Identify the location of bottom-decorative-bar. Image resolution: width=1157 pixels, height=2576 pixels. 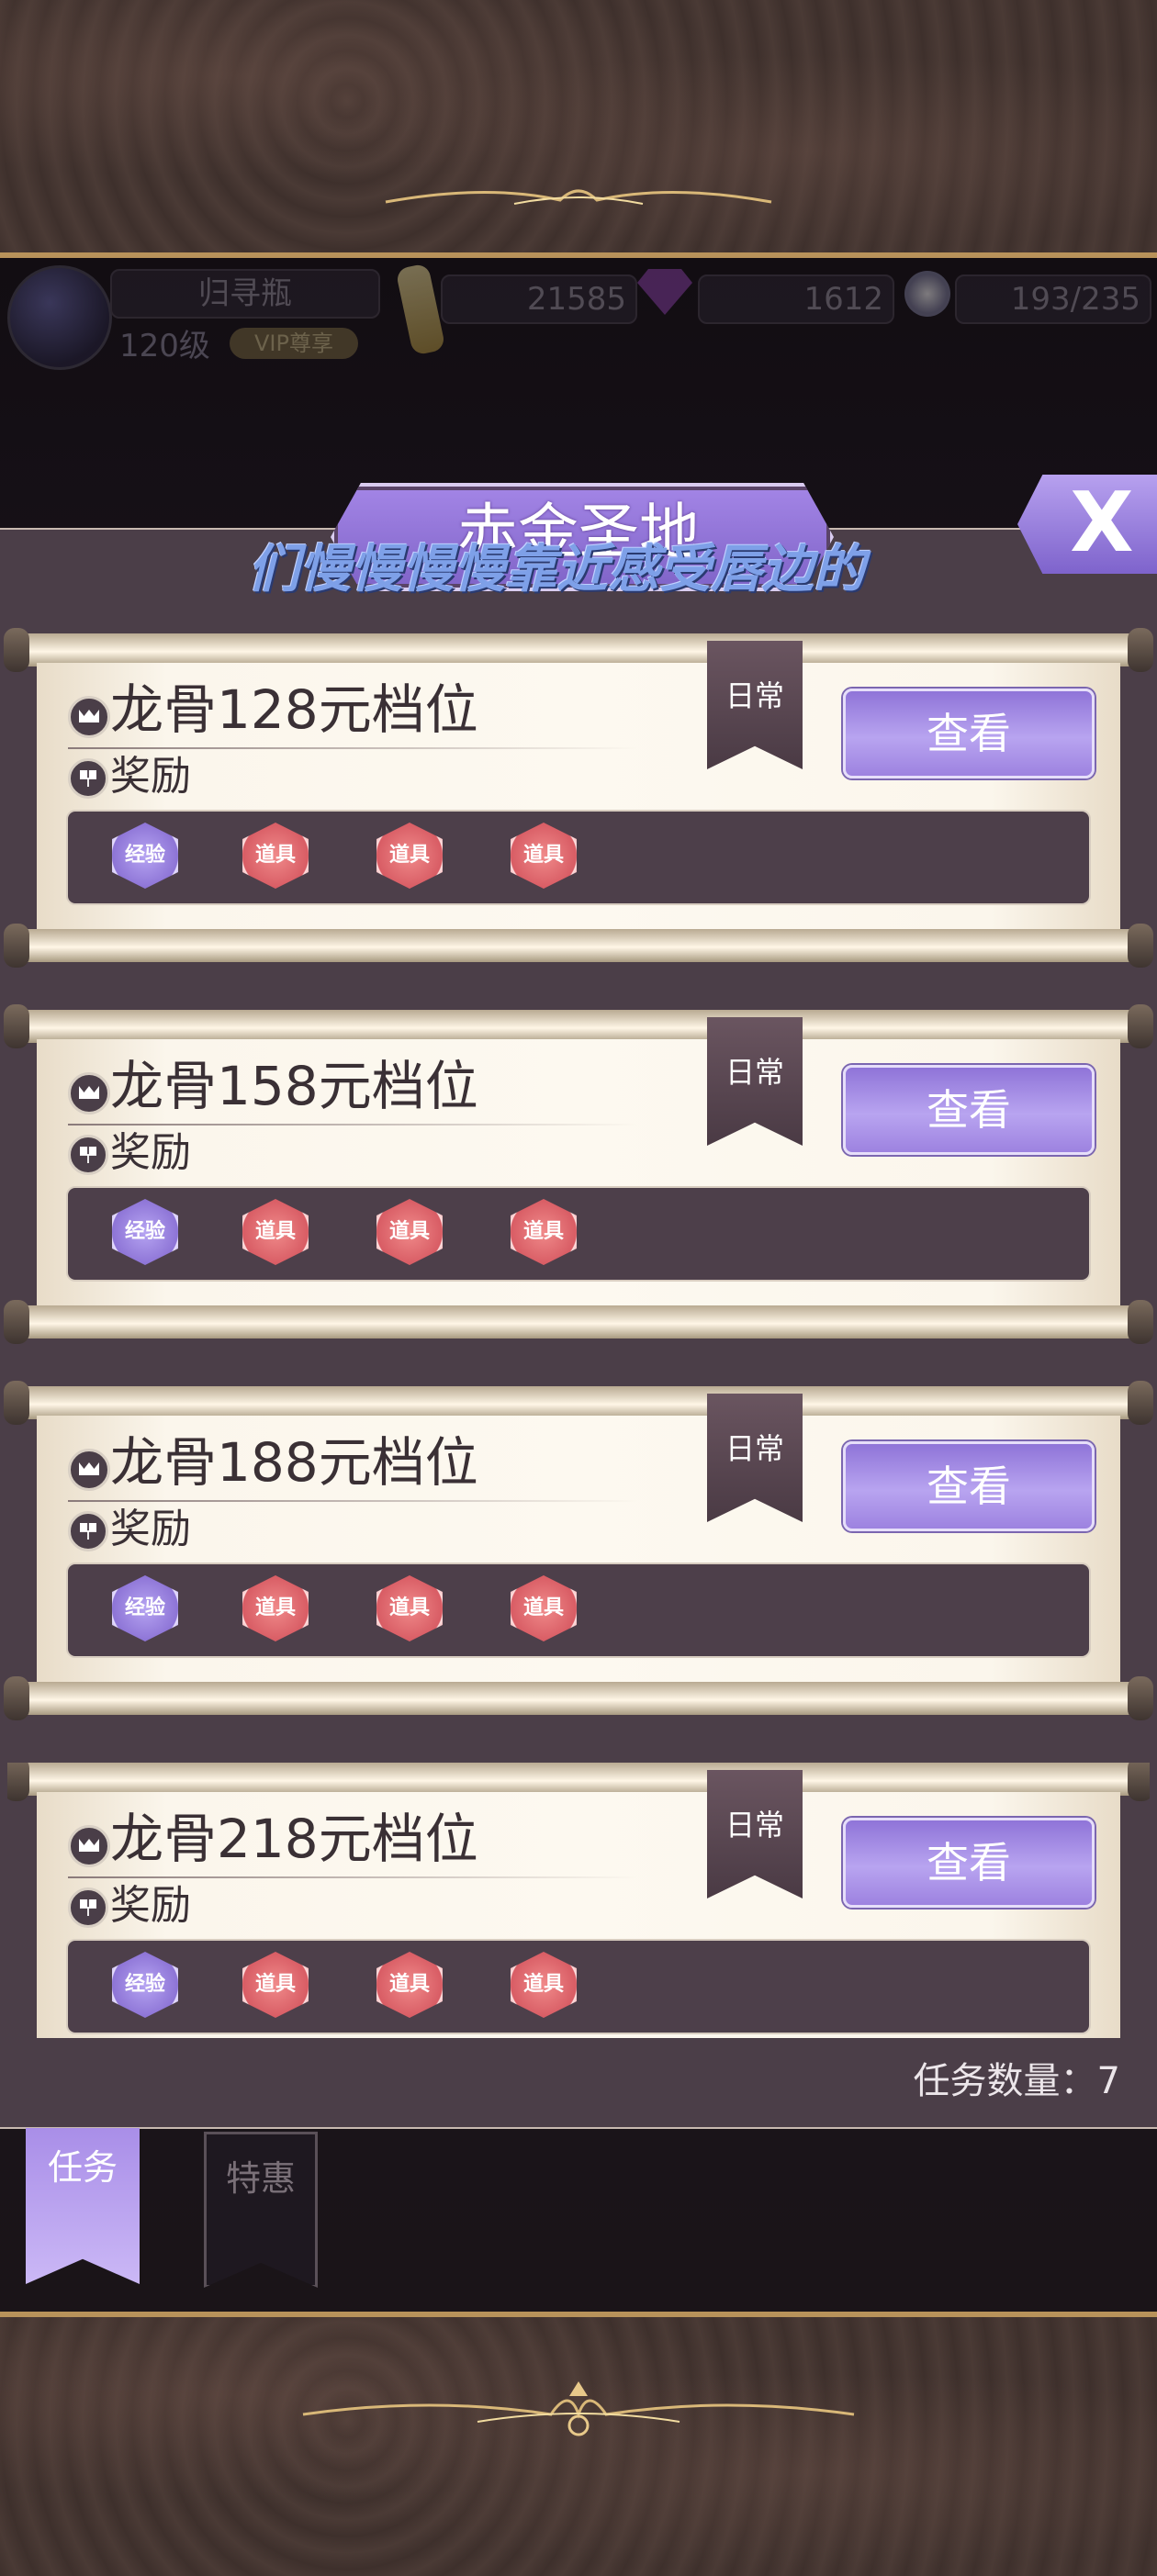
(578, 2444).